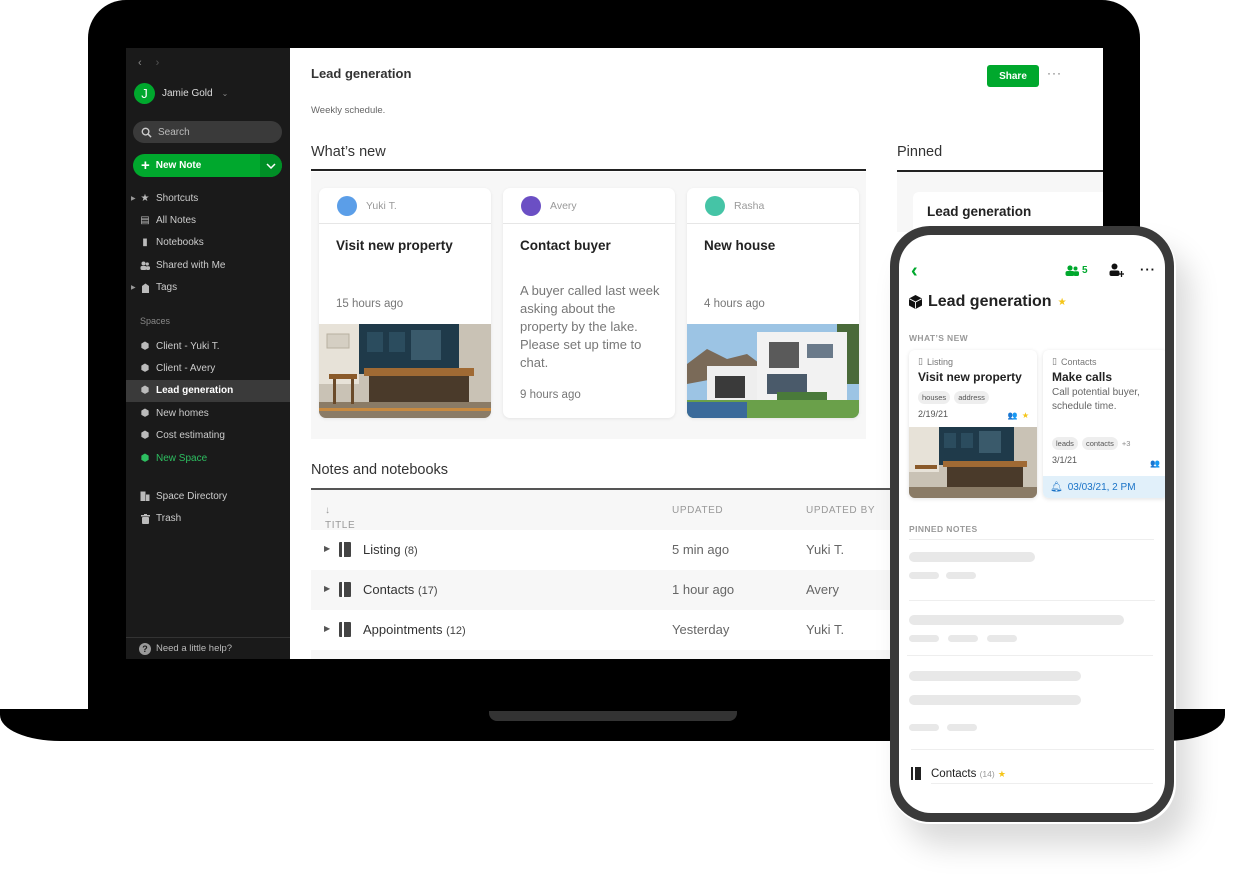  I want to click on sidebar-item-space: ⬢ Client - Avery, so click(208, 368).